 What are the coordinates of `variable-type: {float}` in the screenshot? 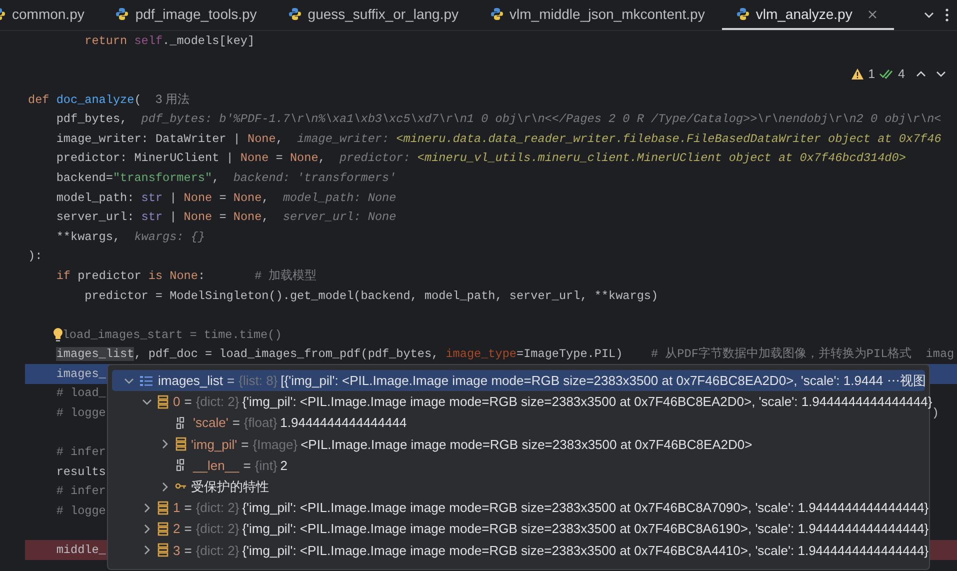 It's located at (261, 422).